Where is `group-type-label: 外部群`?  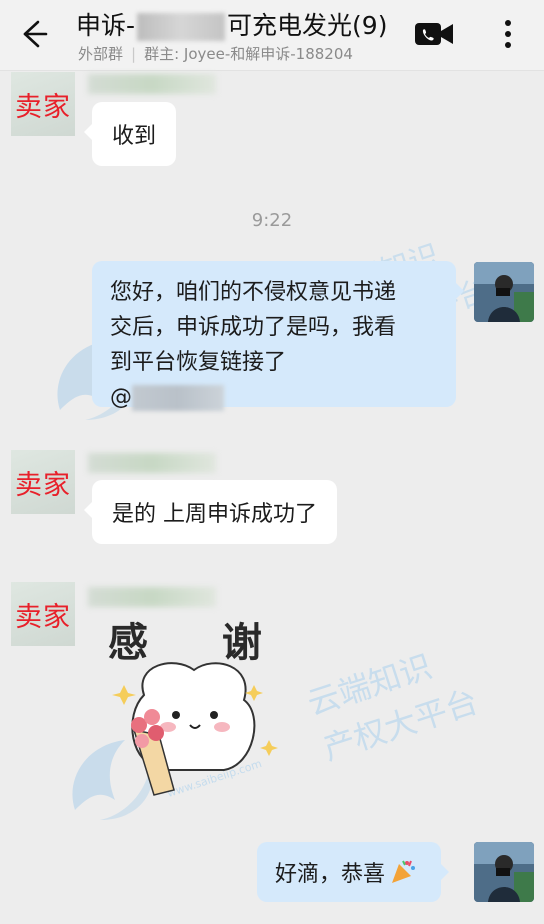 group-type-label: 外部群 is located at coordinates (101, 54).